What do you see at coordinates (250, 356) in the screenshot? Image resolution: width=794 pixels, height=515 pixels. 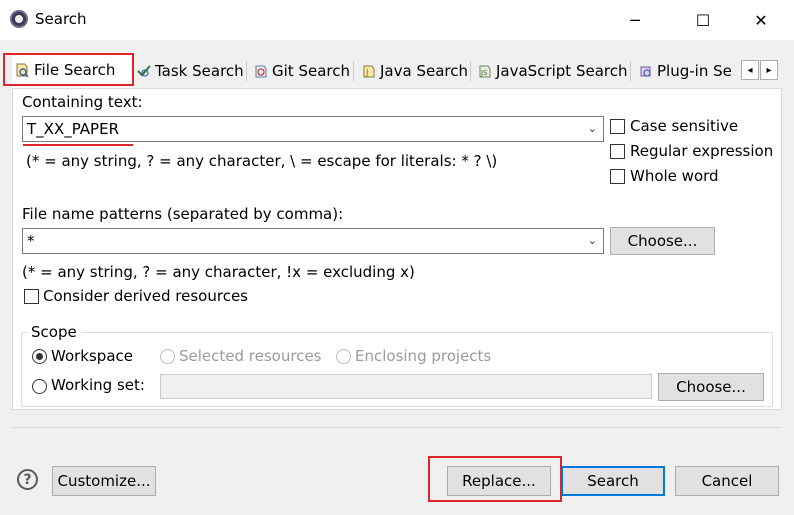 I see `selected-resources-label: Selected resources` at bounding box center [250, 356].